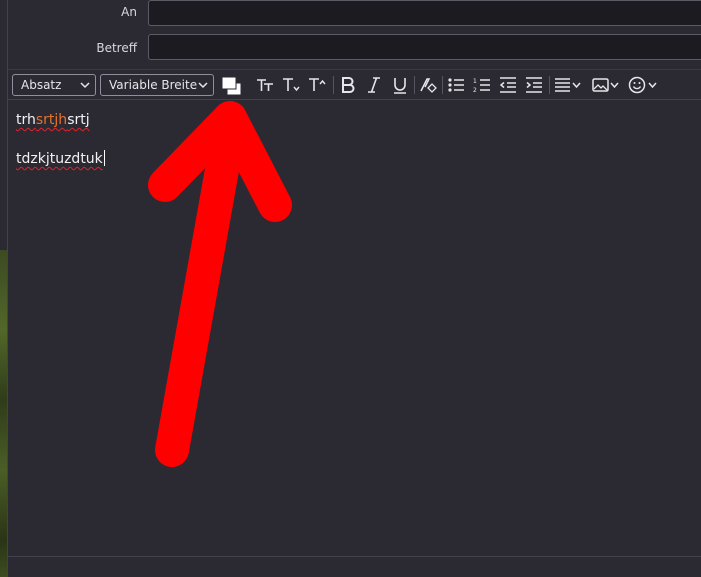  I want to click on emoji-icon, so click(642, 85).